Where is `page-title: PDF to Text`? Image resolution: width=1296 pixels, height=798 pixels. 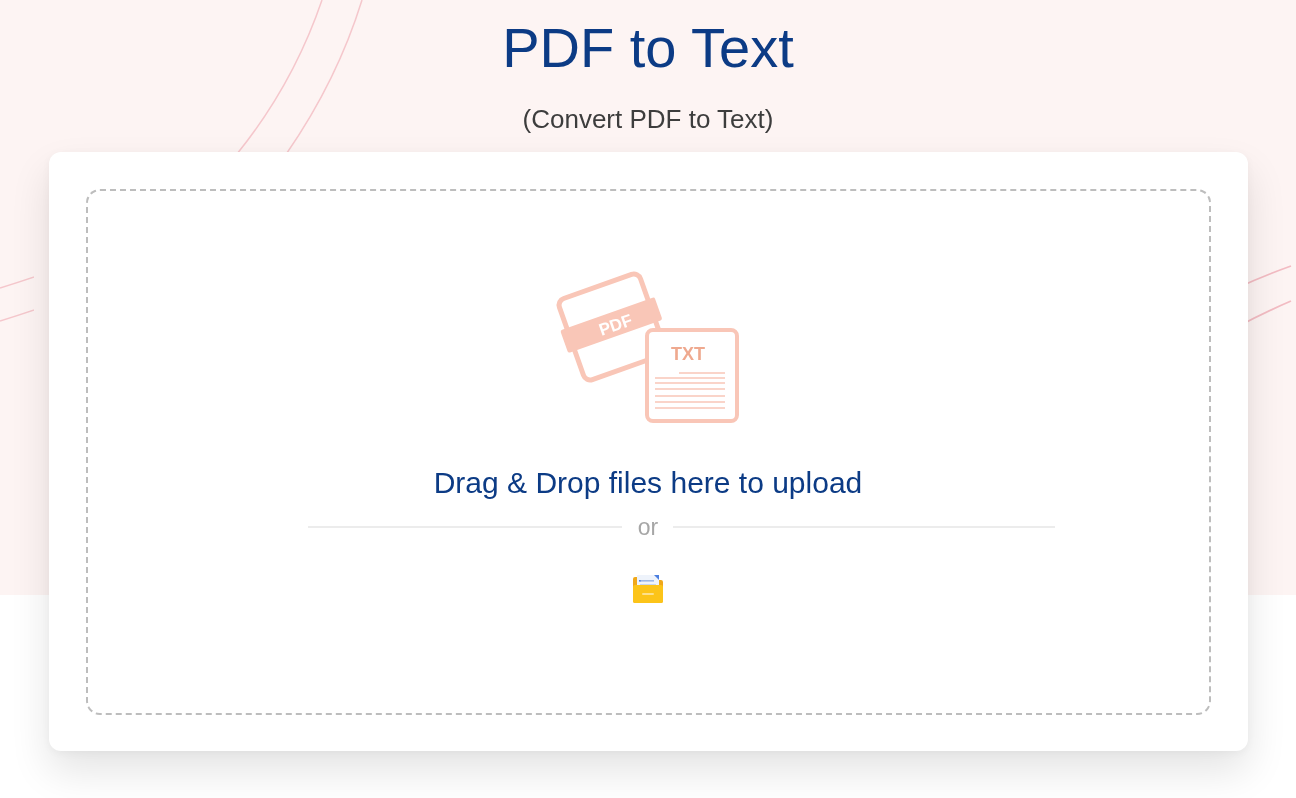 page-title: PDF to Text is located at coordinates (648, 48).